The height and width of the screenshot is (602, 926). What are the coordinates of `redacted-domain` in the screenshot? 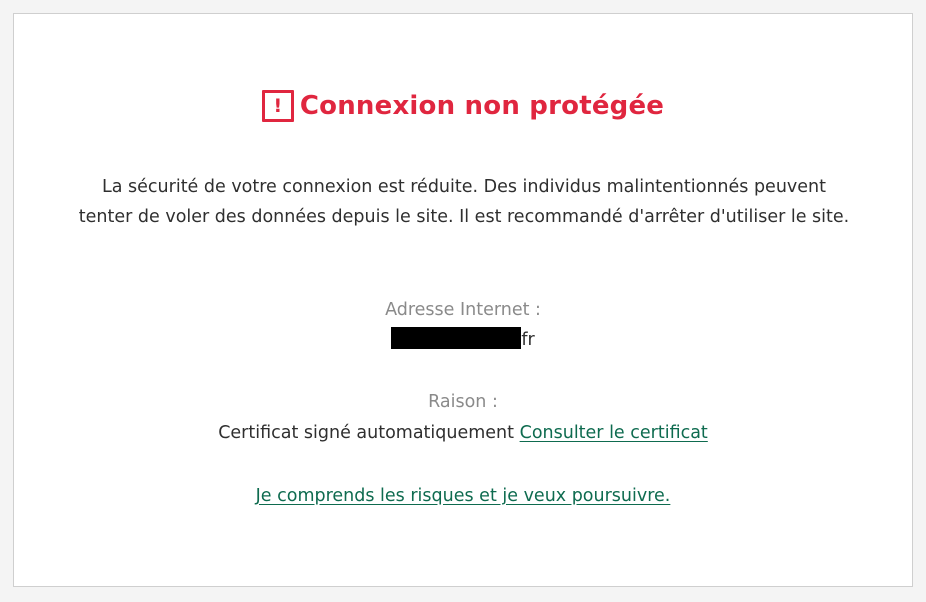 It's located at (456, 338).